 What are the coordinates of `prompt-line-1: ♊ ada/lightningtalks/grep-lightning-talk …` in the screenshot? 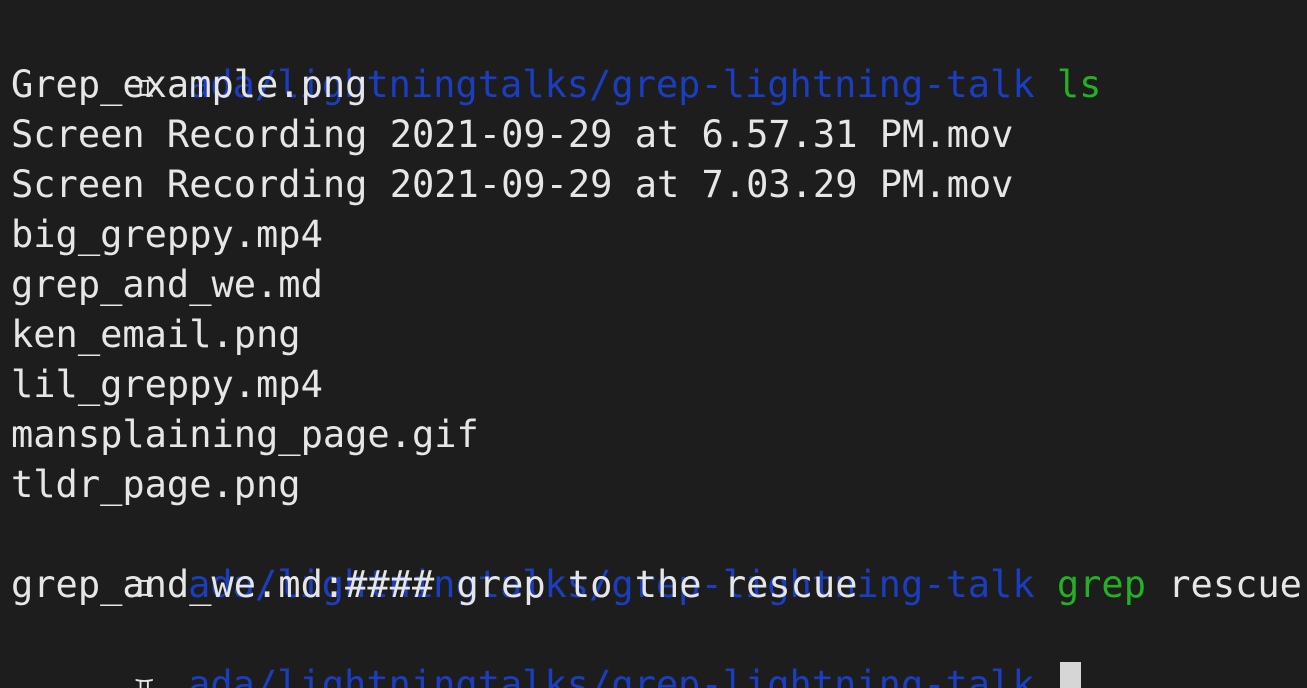 It's located at (659, 58).